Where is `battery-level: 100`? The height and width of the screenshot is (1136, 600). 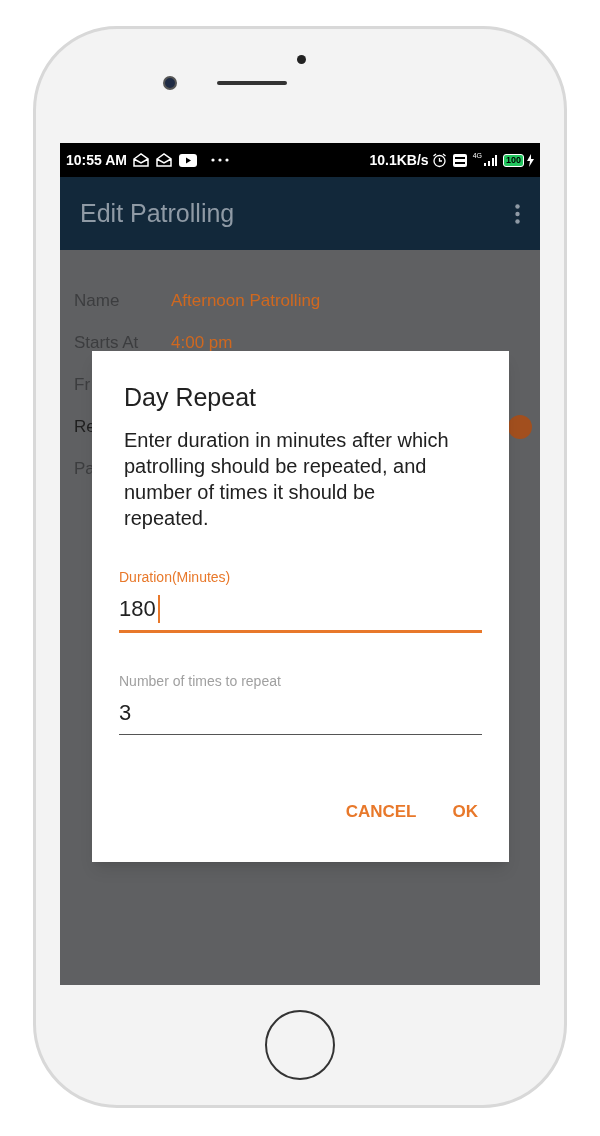 battery-level: 100 is located at coordinates (513, 160).